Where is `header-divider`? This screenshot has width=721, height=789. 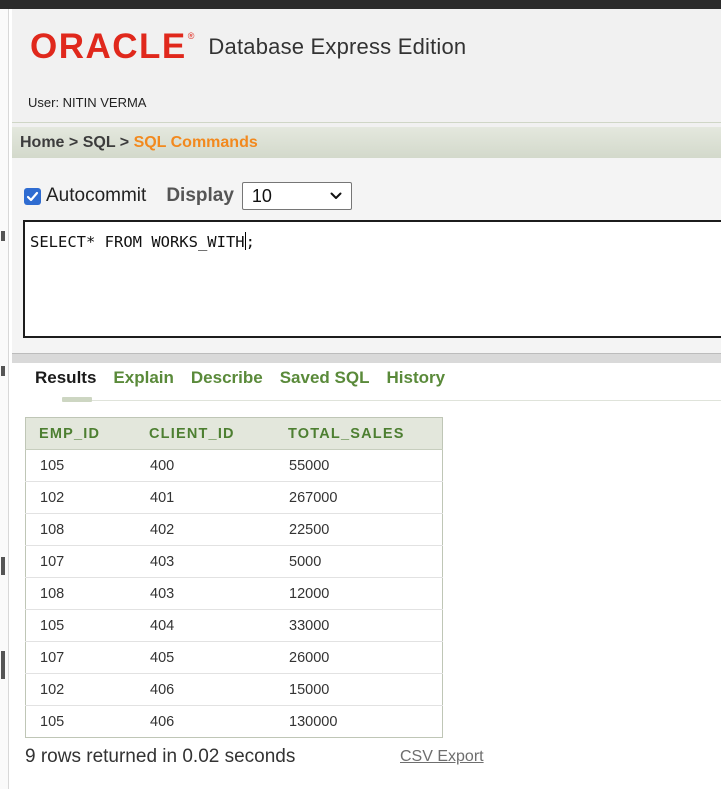 header-divider is located at coordinates (366, 122).